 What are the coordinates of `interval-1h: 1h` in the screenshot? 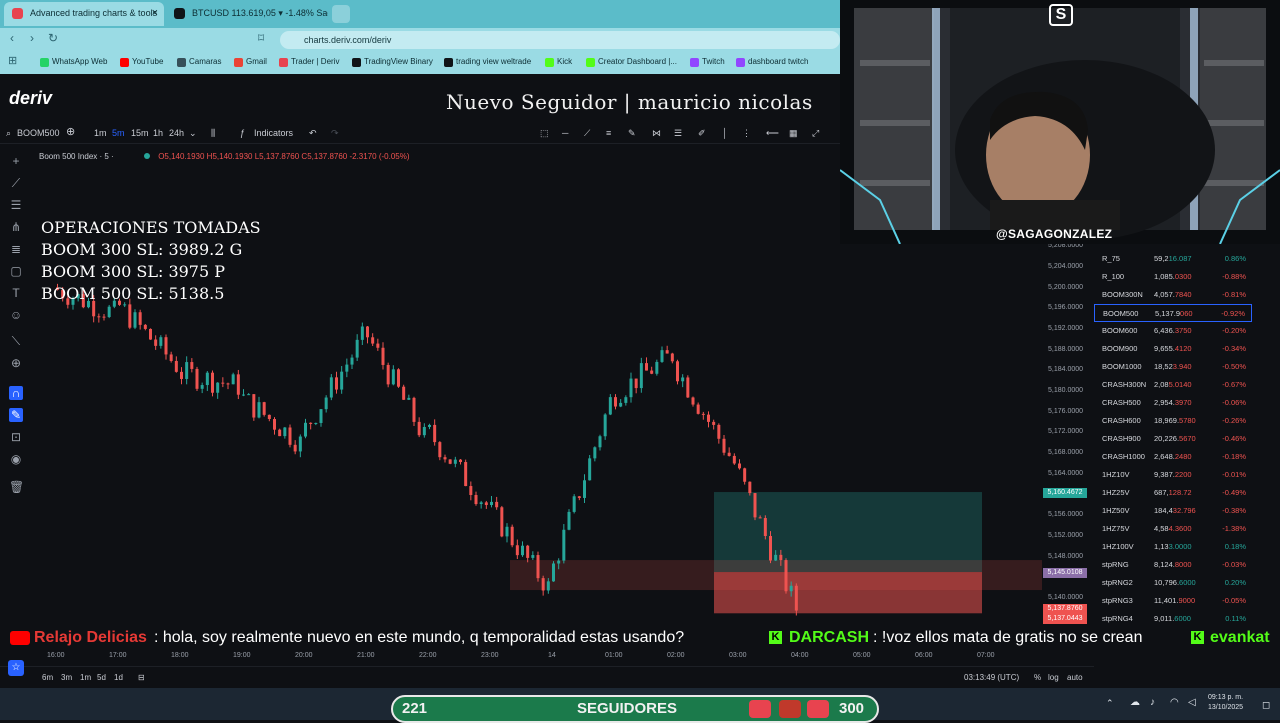 It's located at (158, 133).